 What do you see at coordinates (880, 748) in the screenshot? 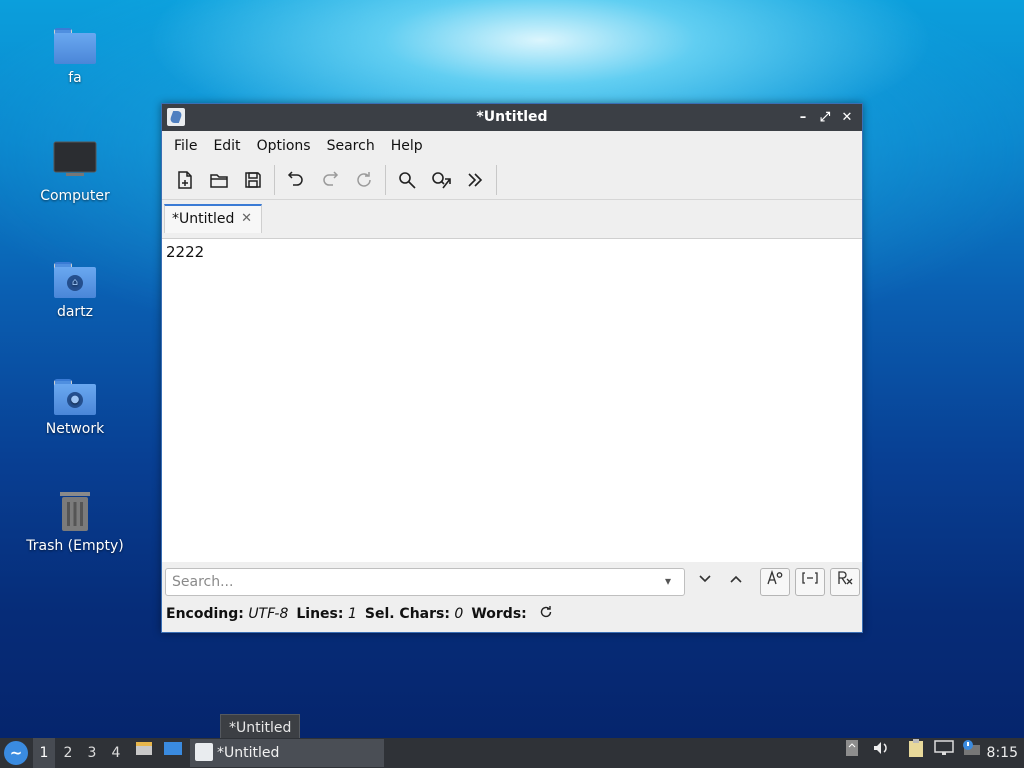
I see `volume-icon` at bounding box center [880, 748].